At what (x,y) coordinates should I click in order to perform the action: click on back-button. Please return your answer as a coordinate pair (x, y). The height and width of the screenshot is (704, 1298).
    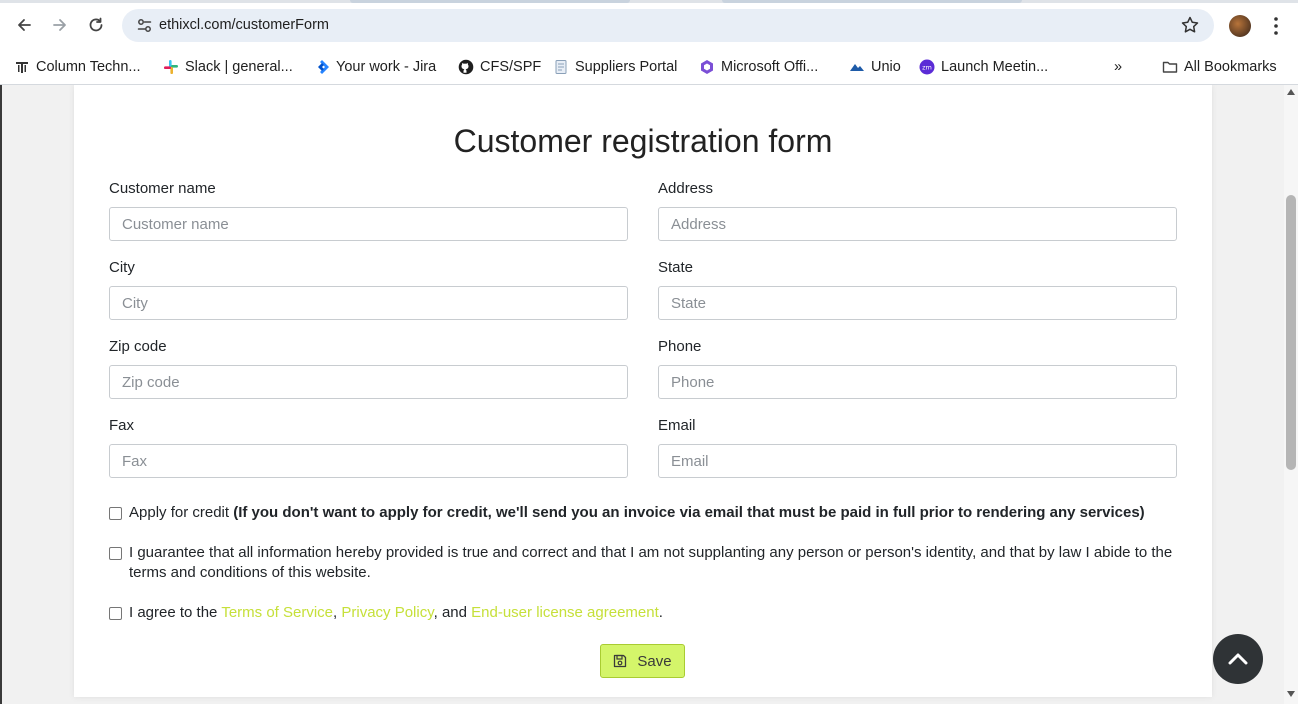
    Looking at the image, I should click on (24, 25).